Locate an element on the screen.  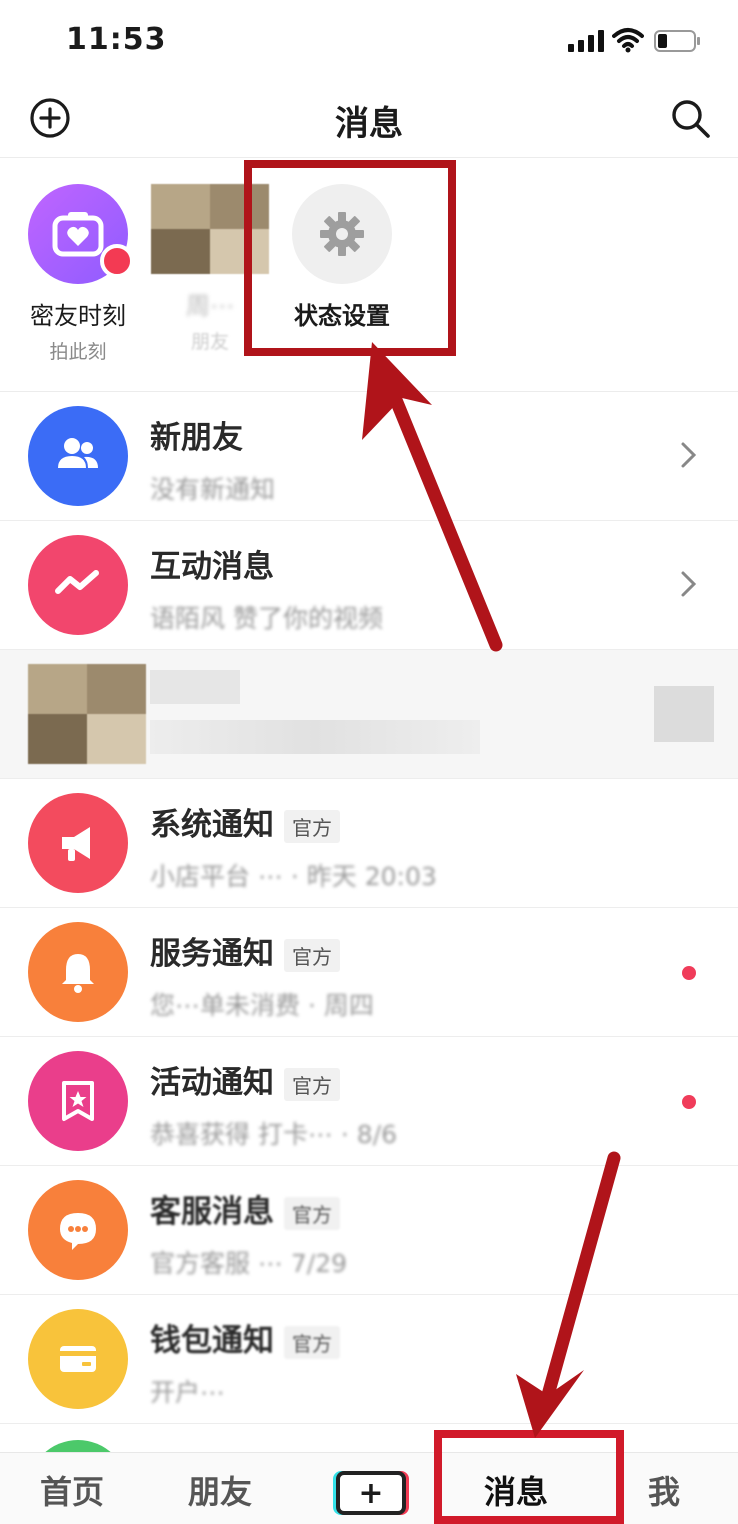
wifi-icon is located at coordinates (628, 40).